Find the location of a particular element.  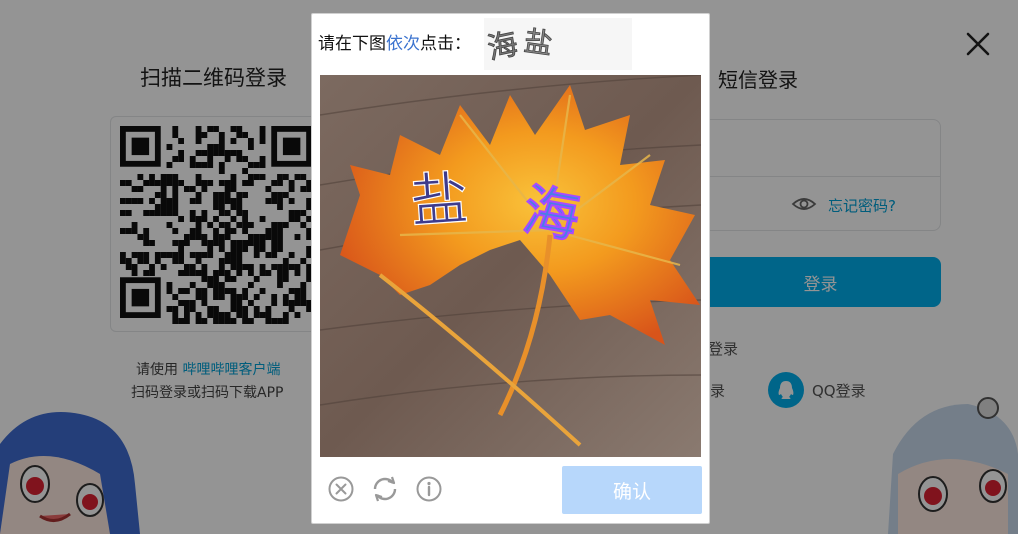

captcha-prompt: 请在下图依次点击： is located at coordinates (394, 41).